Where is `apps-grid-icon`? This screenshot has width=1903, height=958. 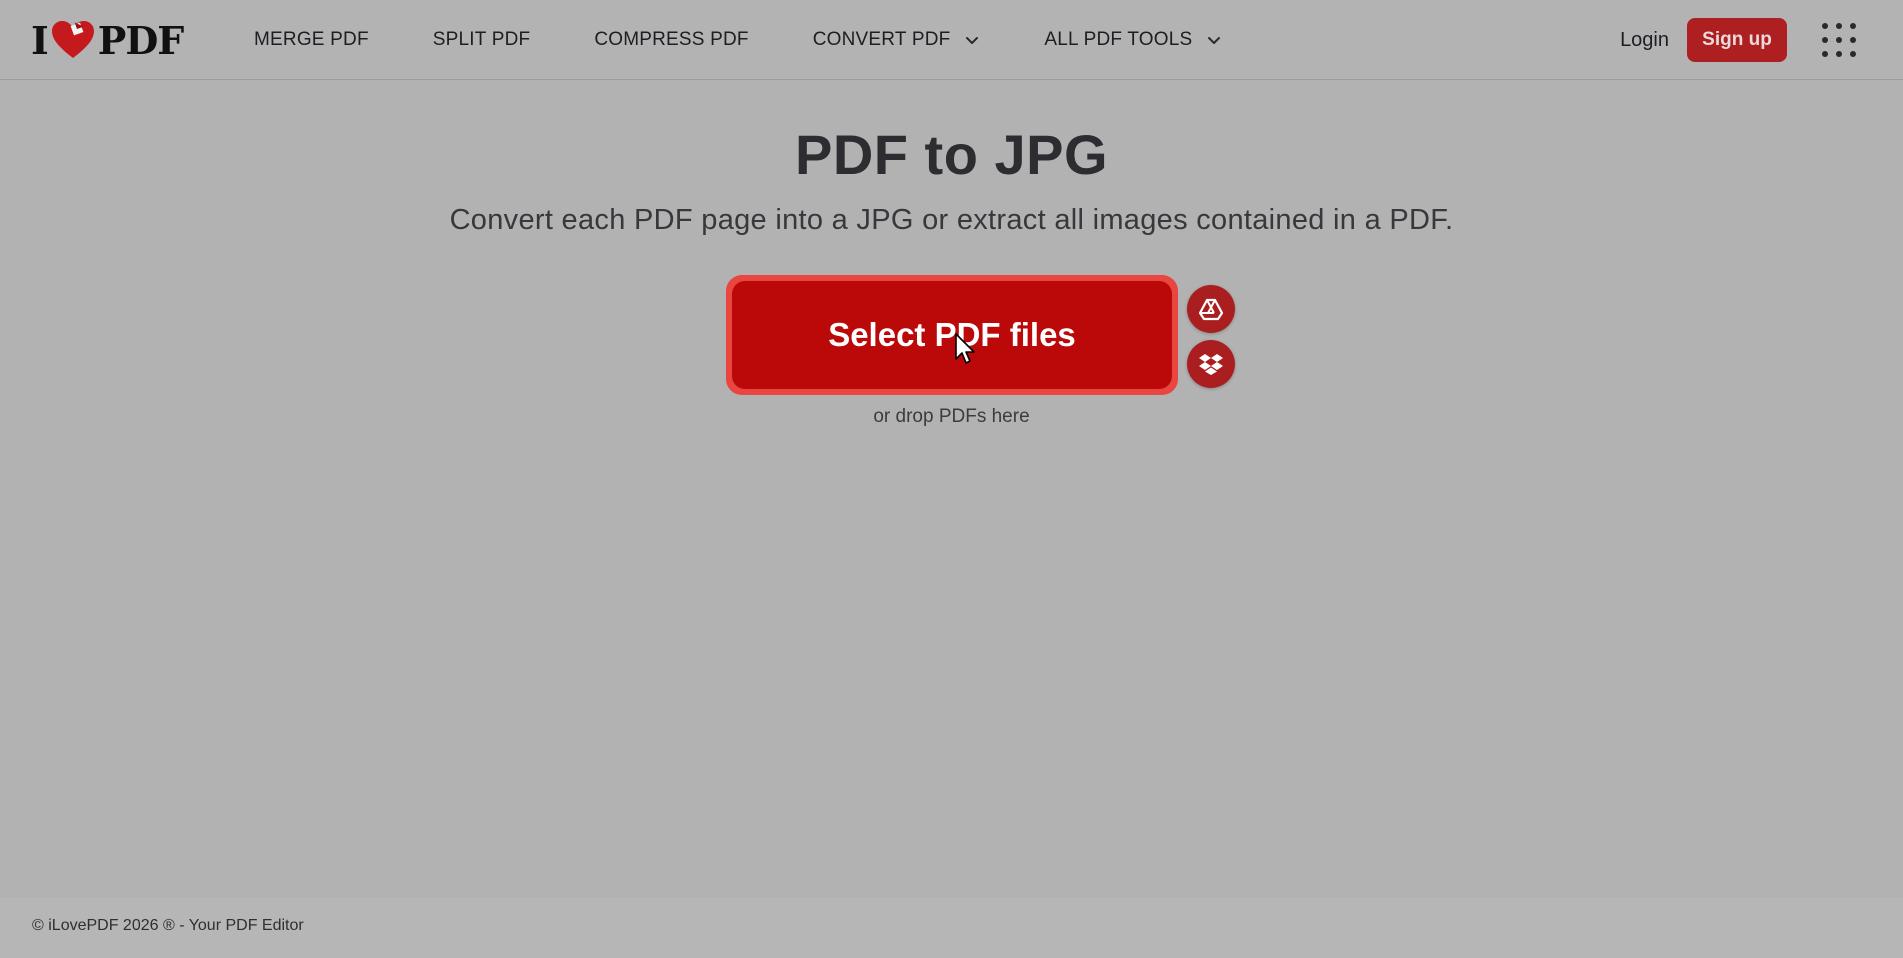 apps-grid-icon is located at coordinates (1839, 40).